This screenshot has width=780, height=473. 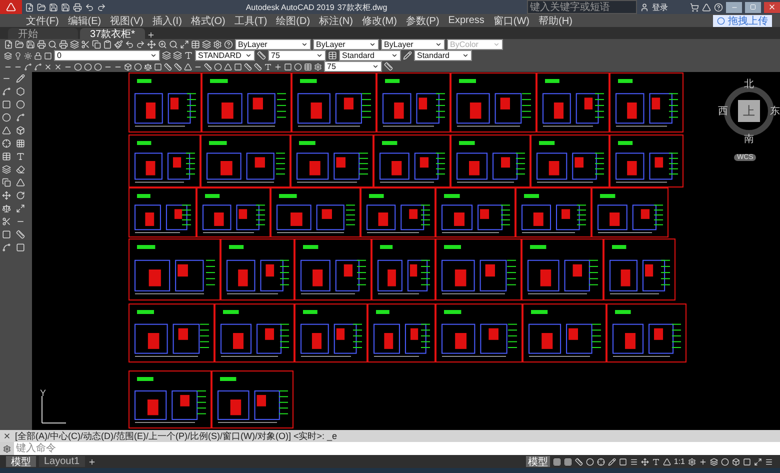 I want to click on compass-south: 南, so click(x=749, y=139).